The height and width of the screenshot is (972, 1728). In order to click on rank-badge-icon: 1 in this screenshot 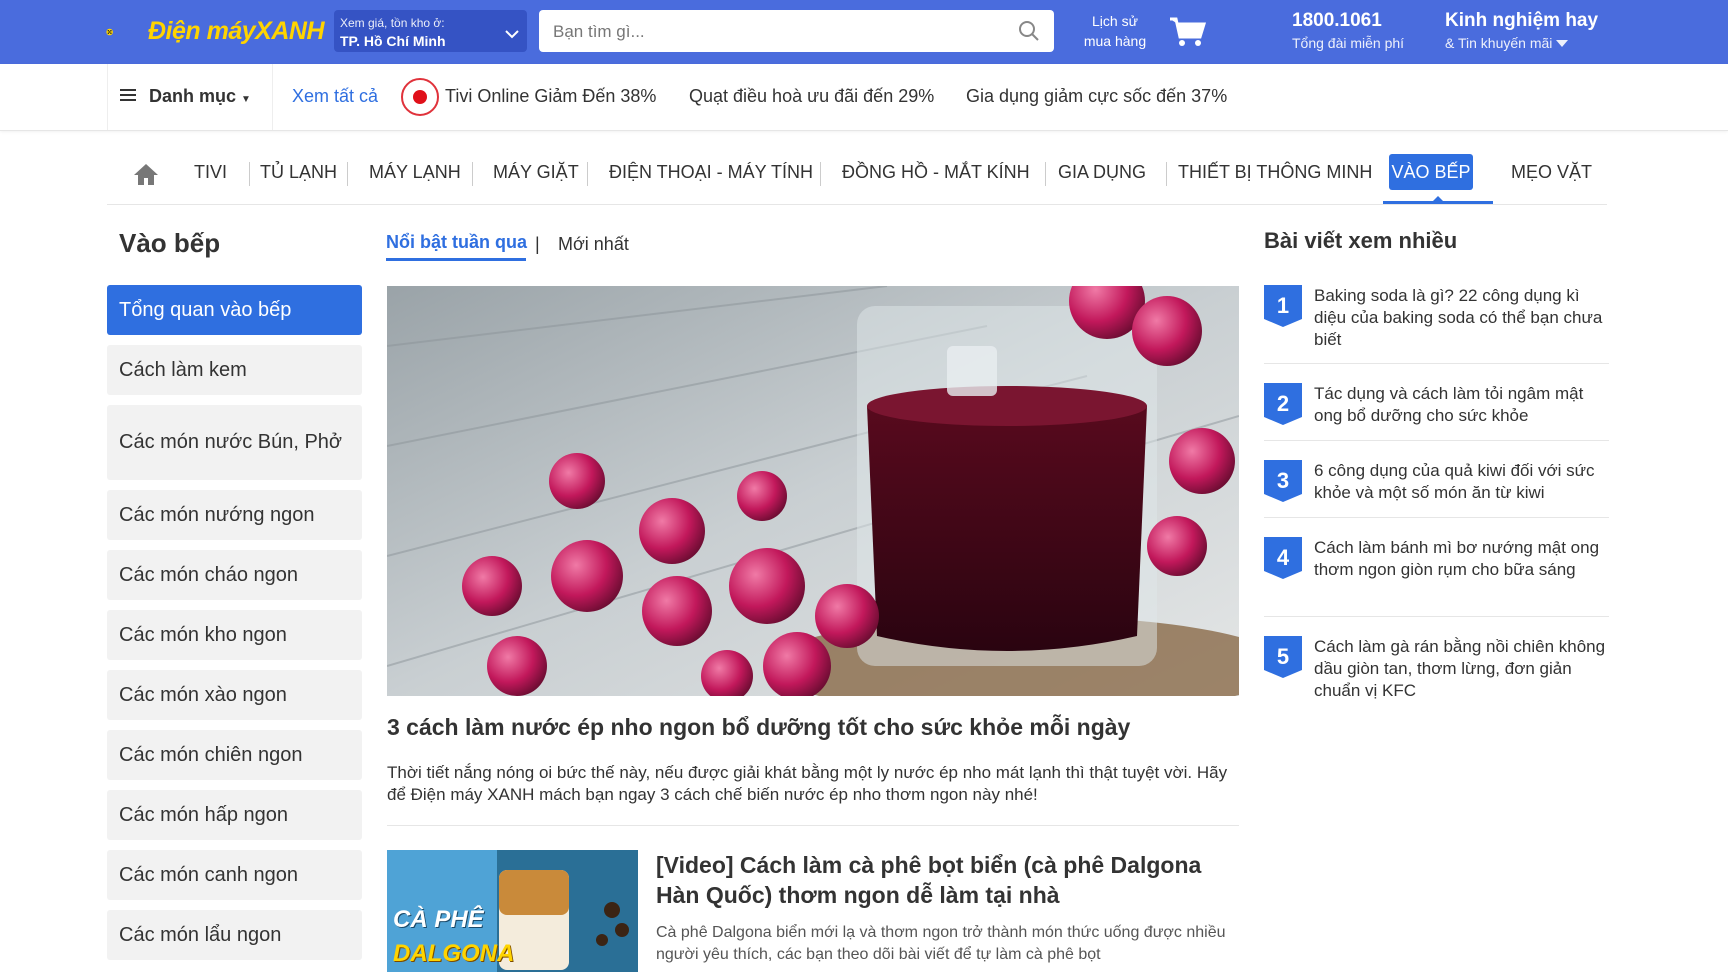, I will do `click(1283, 306)`.